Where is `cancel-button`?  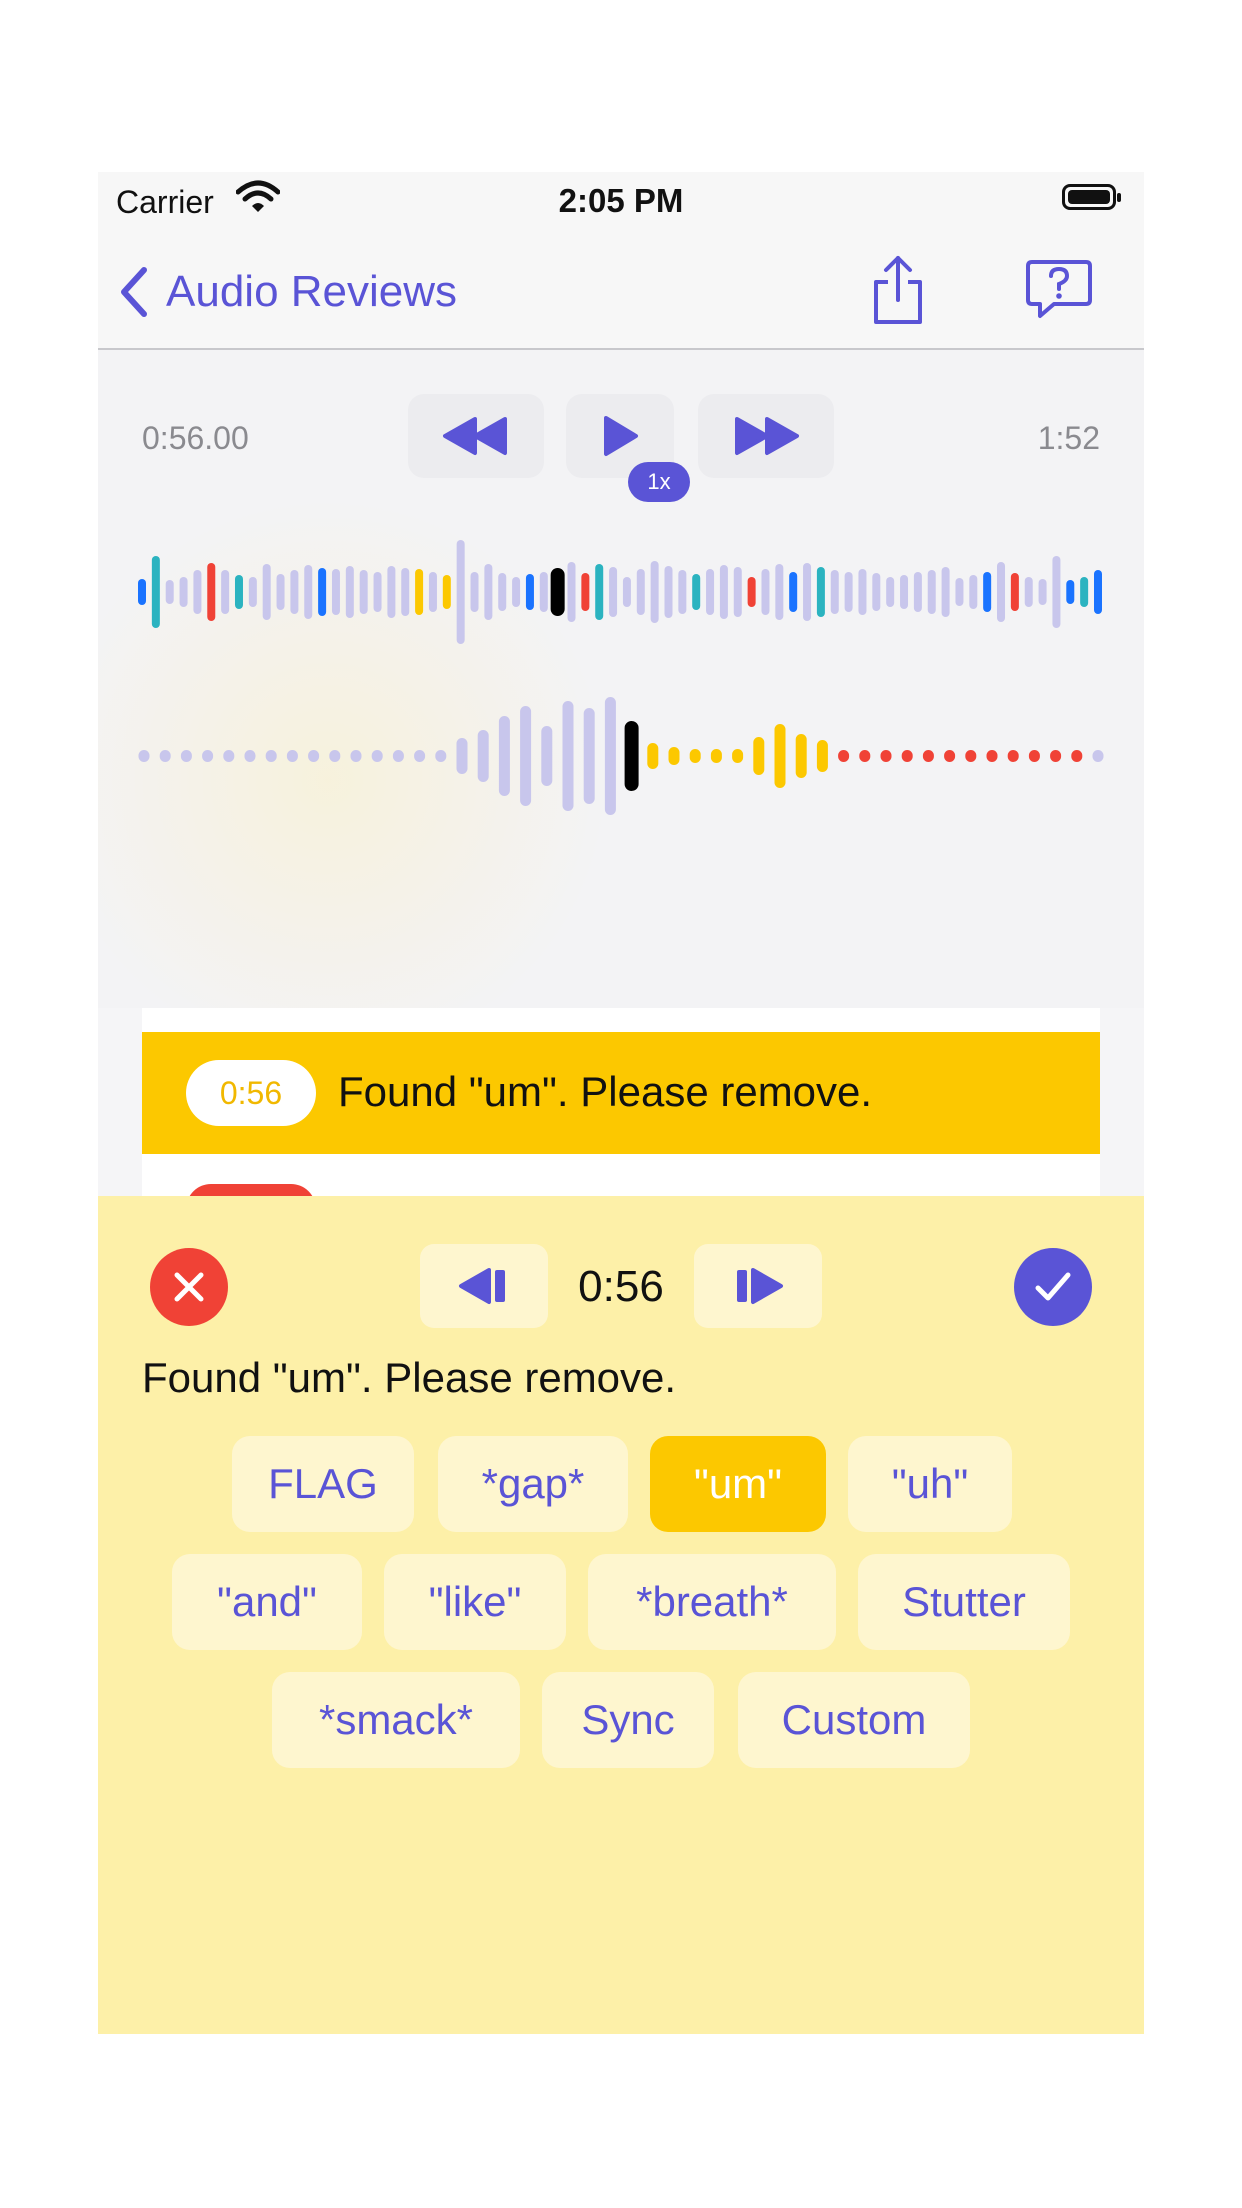
cancel-button is located at coordinates (189, 1287).